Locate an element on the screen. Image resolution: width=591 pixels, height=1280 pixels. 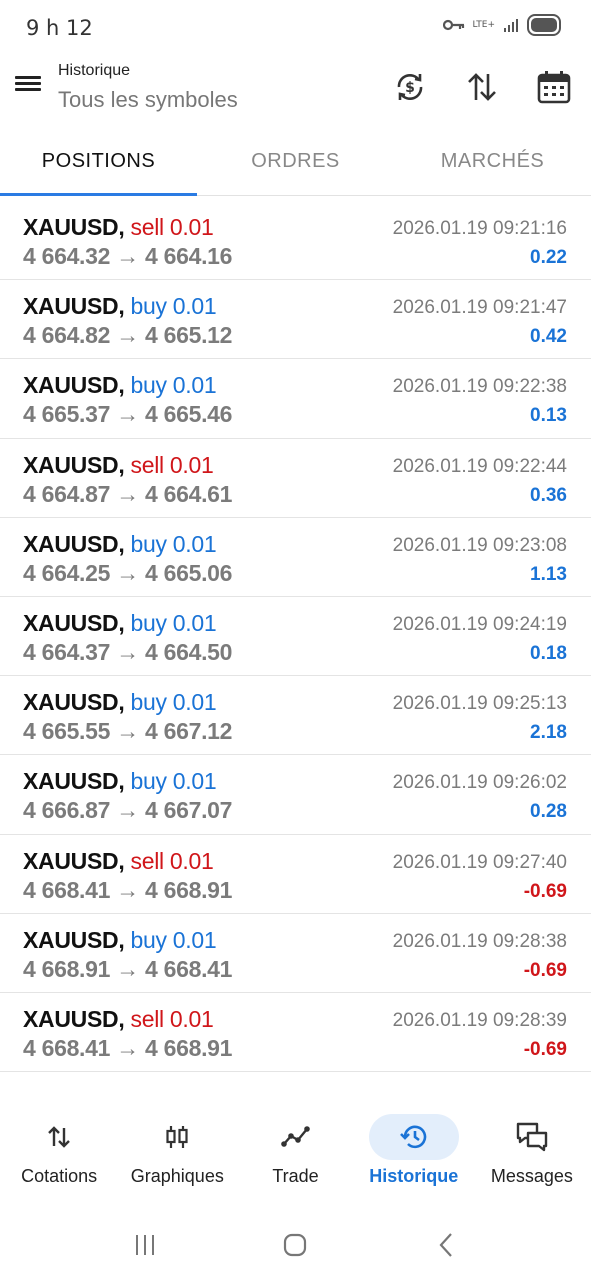
nav-trade: Trade is located at coordinates (295, 1150).